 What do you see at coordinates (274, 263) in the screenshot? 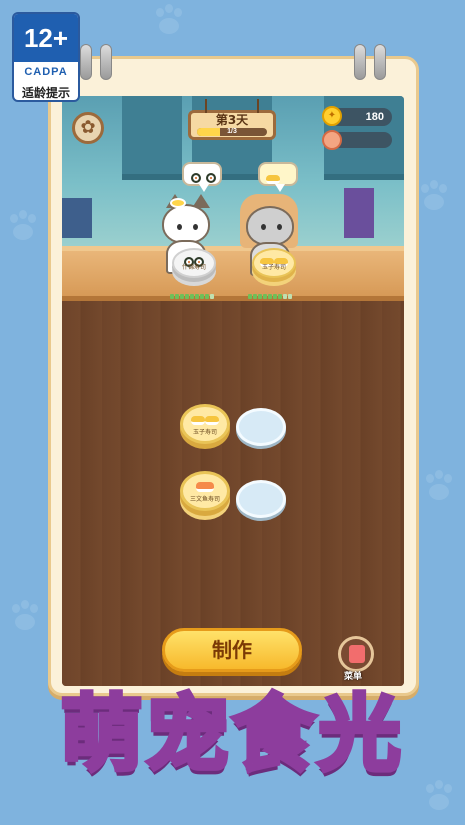
I see `customer-plate-stack: 玉子寿司` at bounding box center [274, 263].